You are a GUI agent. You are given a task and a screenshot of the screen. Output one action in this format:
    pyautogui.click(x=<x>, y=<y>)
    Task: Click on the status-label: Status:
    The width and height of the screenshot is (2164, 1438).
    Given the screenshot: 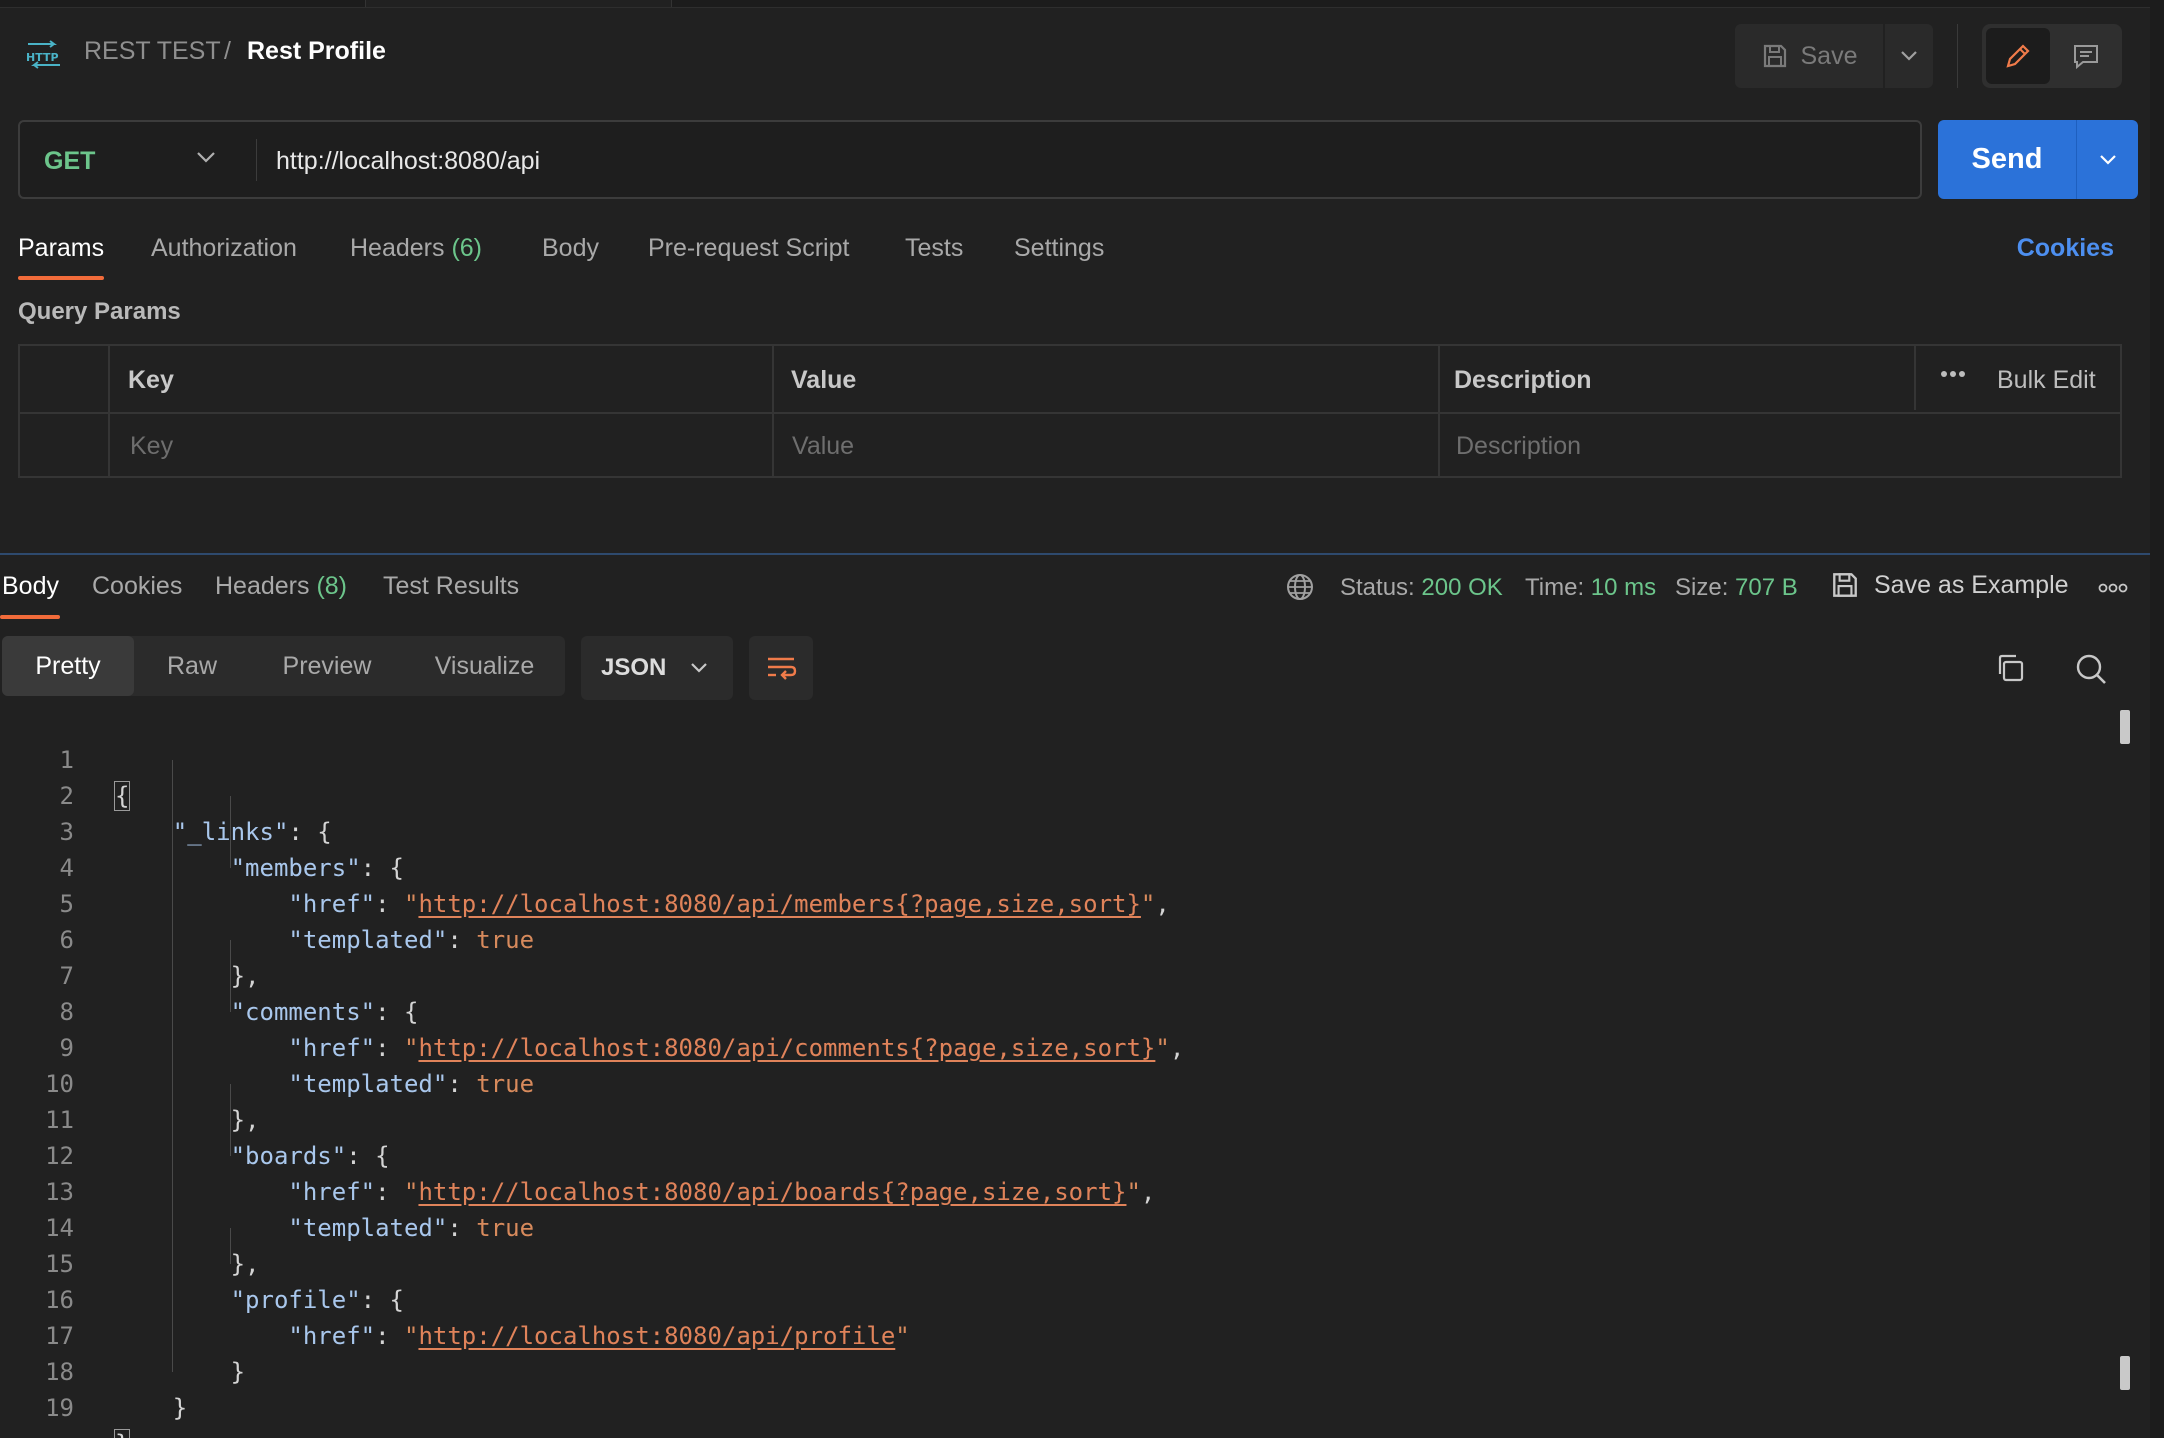 What is the action you would take?
    pyautogui.click(x=1377, y=587)
    